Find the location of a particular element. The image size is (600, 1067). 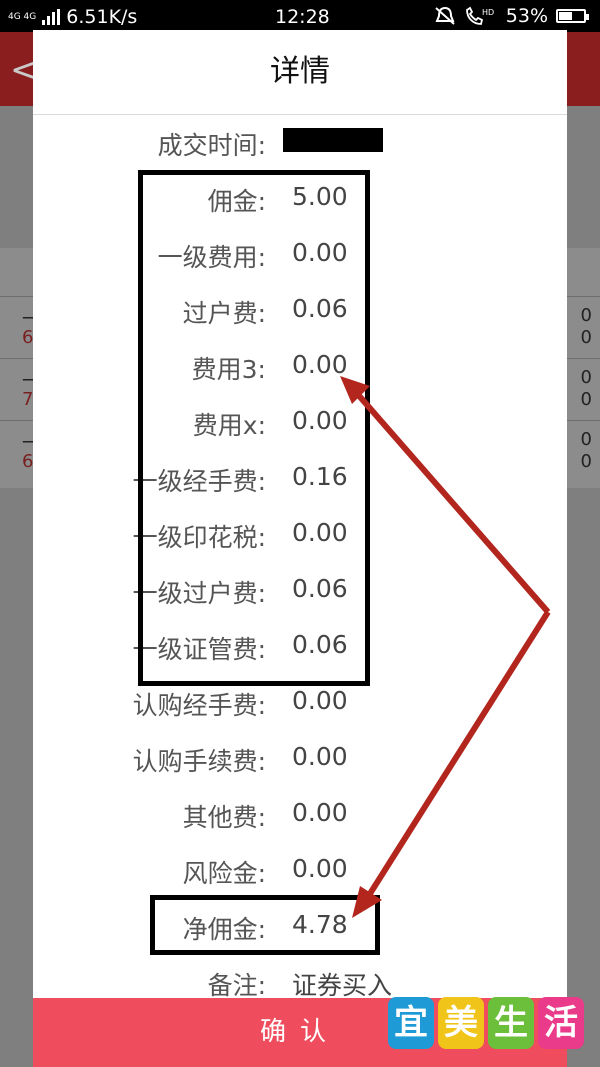

detail-row: 认购手续费: 0.00 is located at coordinates (300, 758).